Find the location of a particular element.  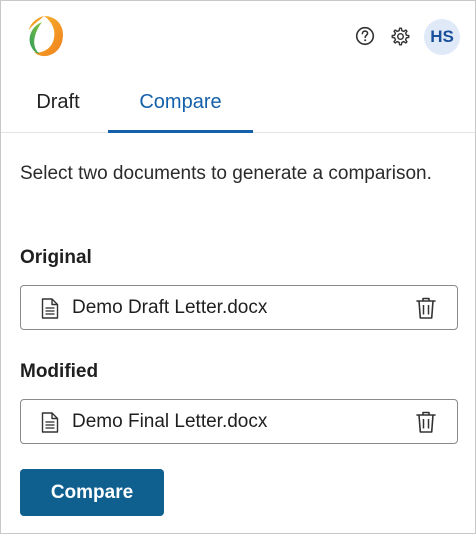

gear-icon is located at coordinates (400, 36).